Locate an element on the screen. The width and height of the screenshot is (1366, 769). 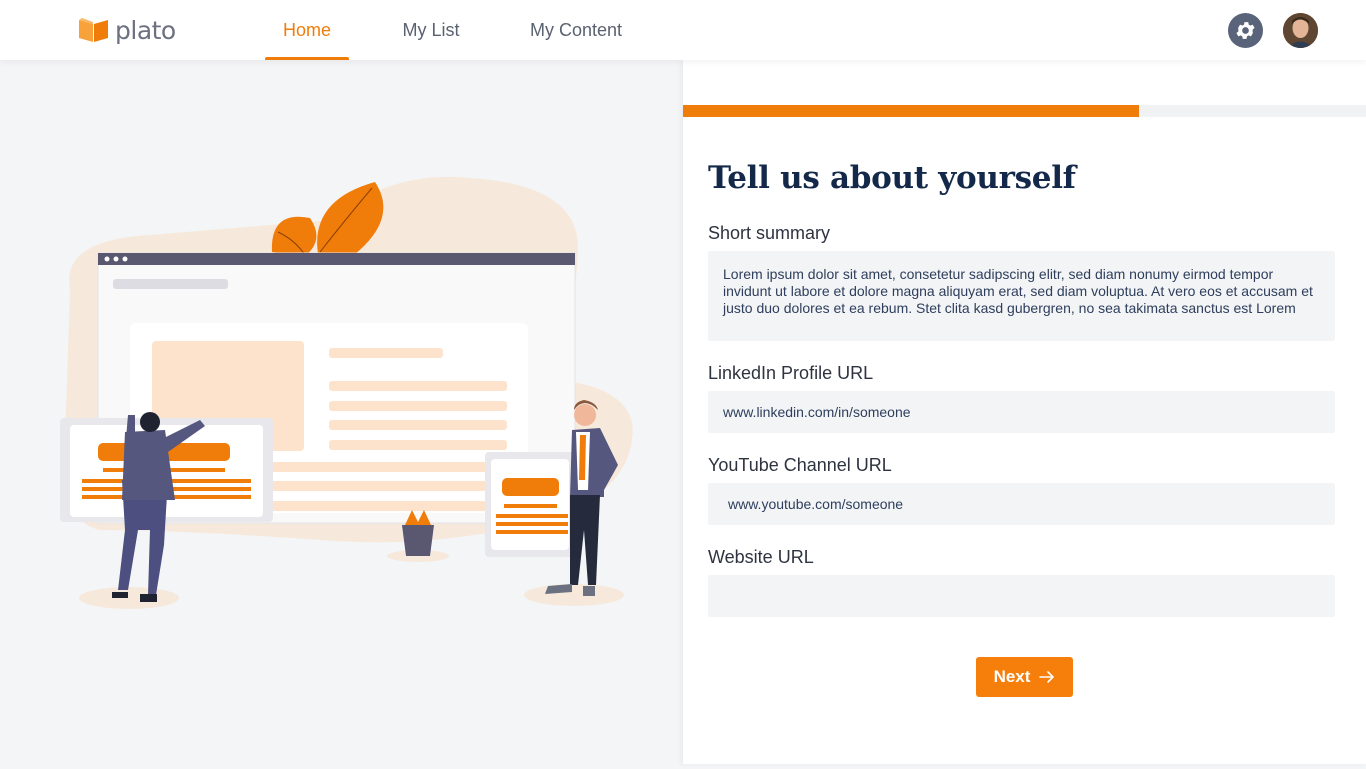
settings-button is located at coordinates (1245, 30).